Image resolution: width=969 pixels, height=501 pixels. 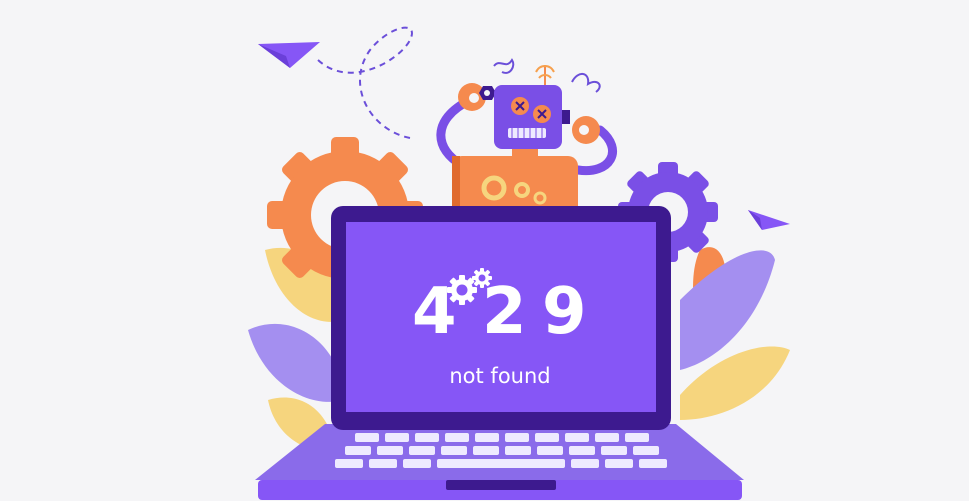 I want to click on robot-illustration, so click(x=526, y=137).